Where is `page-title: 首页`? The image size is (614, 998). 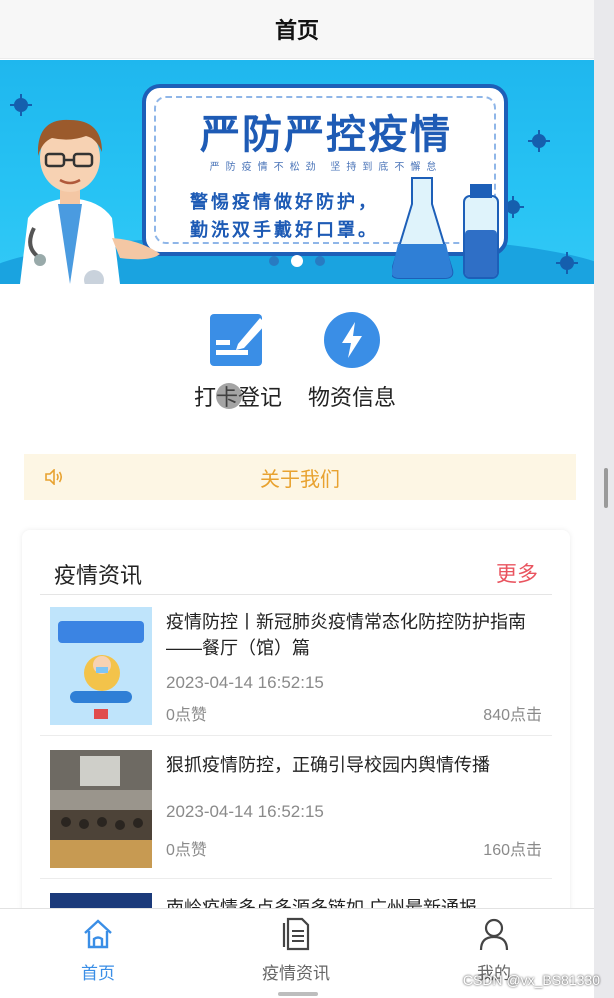 page-title: 首页 is located at coordinates (296, 30).